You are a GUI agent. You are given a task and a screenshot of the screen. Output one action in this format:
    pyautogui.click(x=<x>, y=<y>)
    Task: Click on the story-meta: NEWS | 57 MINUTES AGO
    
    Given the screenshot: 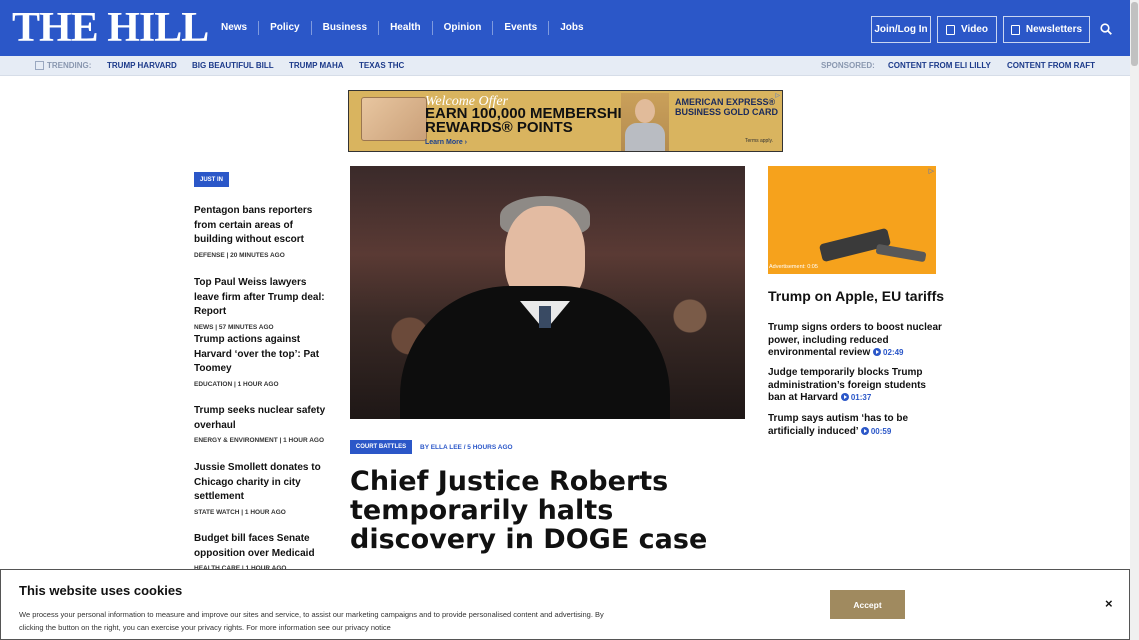 What is the action you would take?
    pyautogui.click(x=234, y=327)
    